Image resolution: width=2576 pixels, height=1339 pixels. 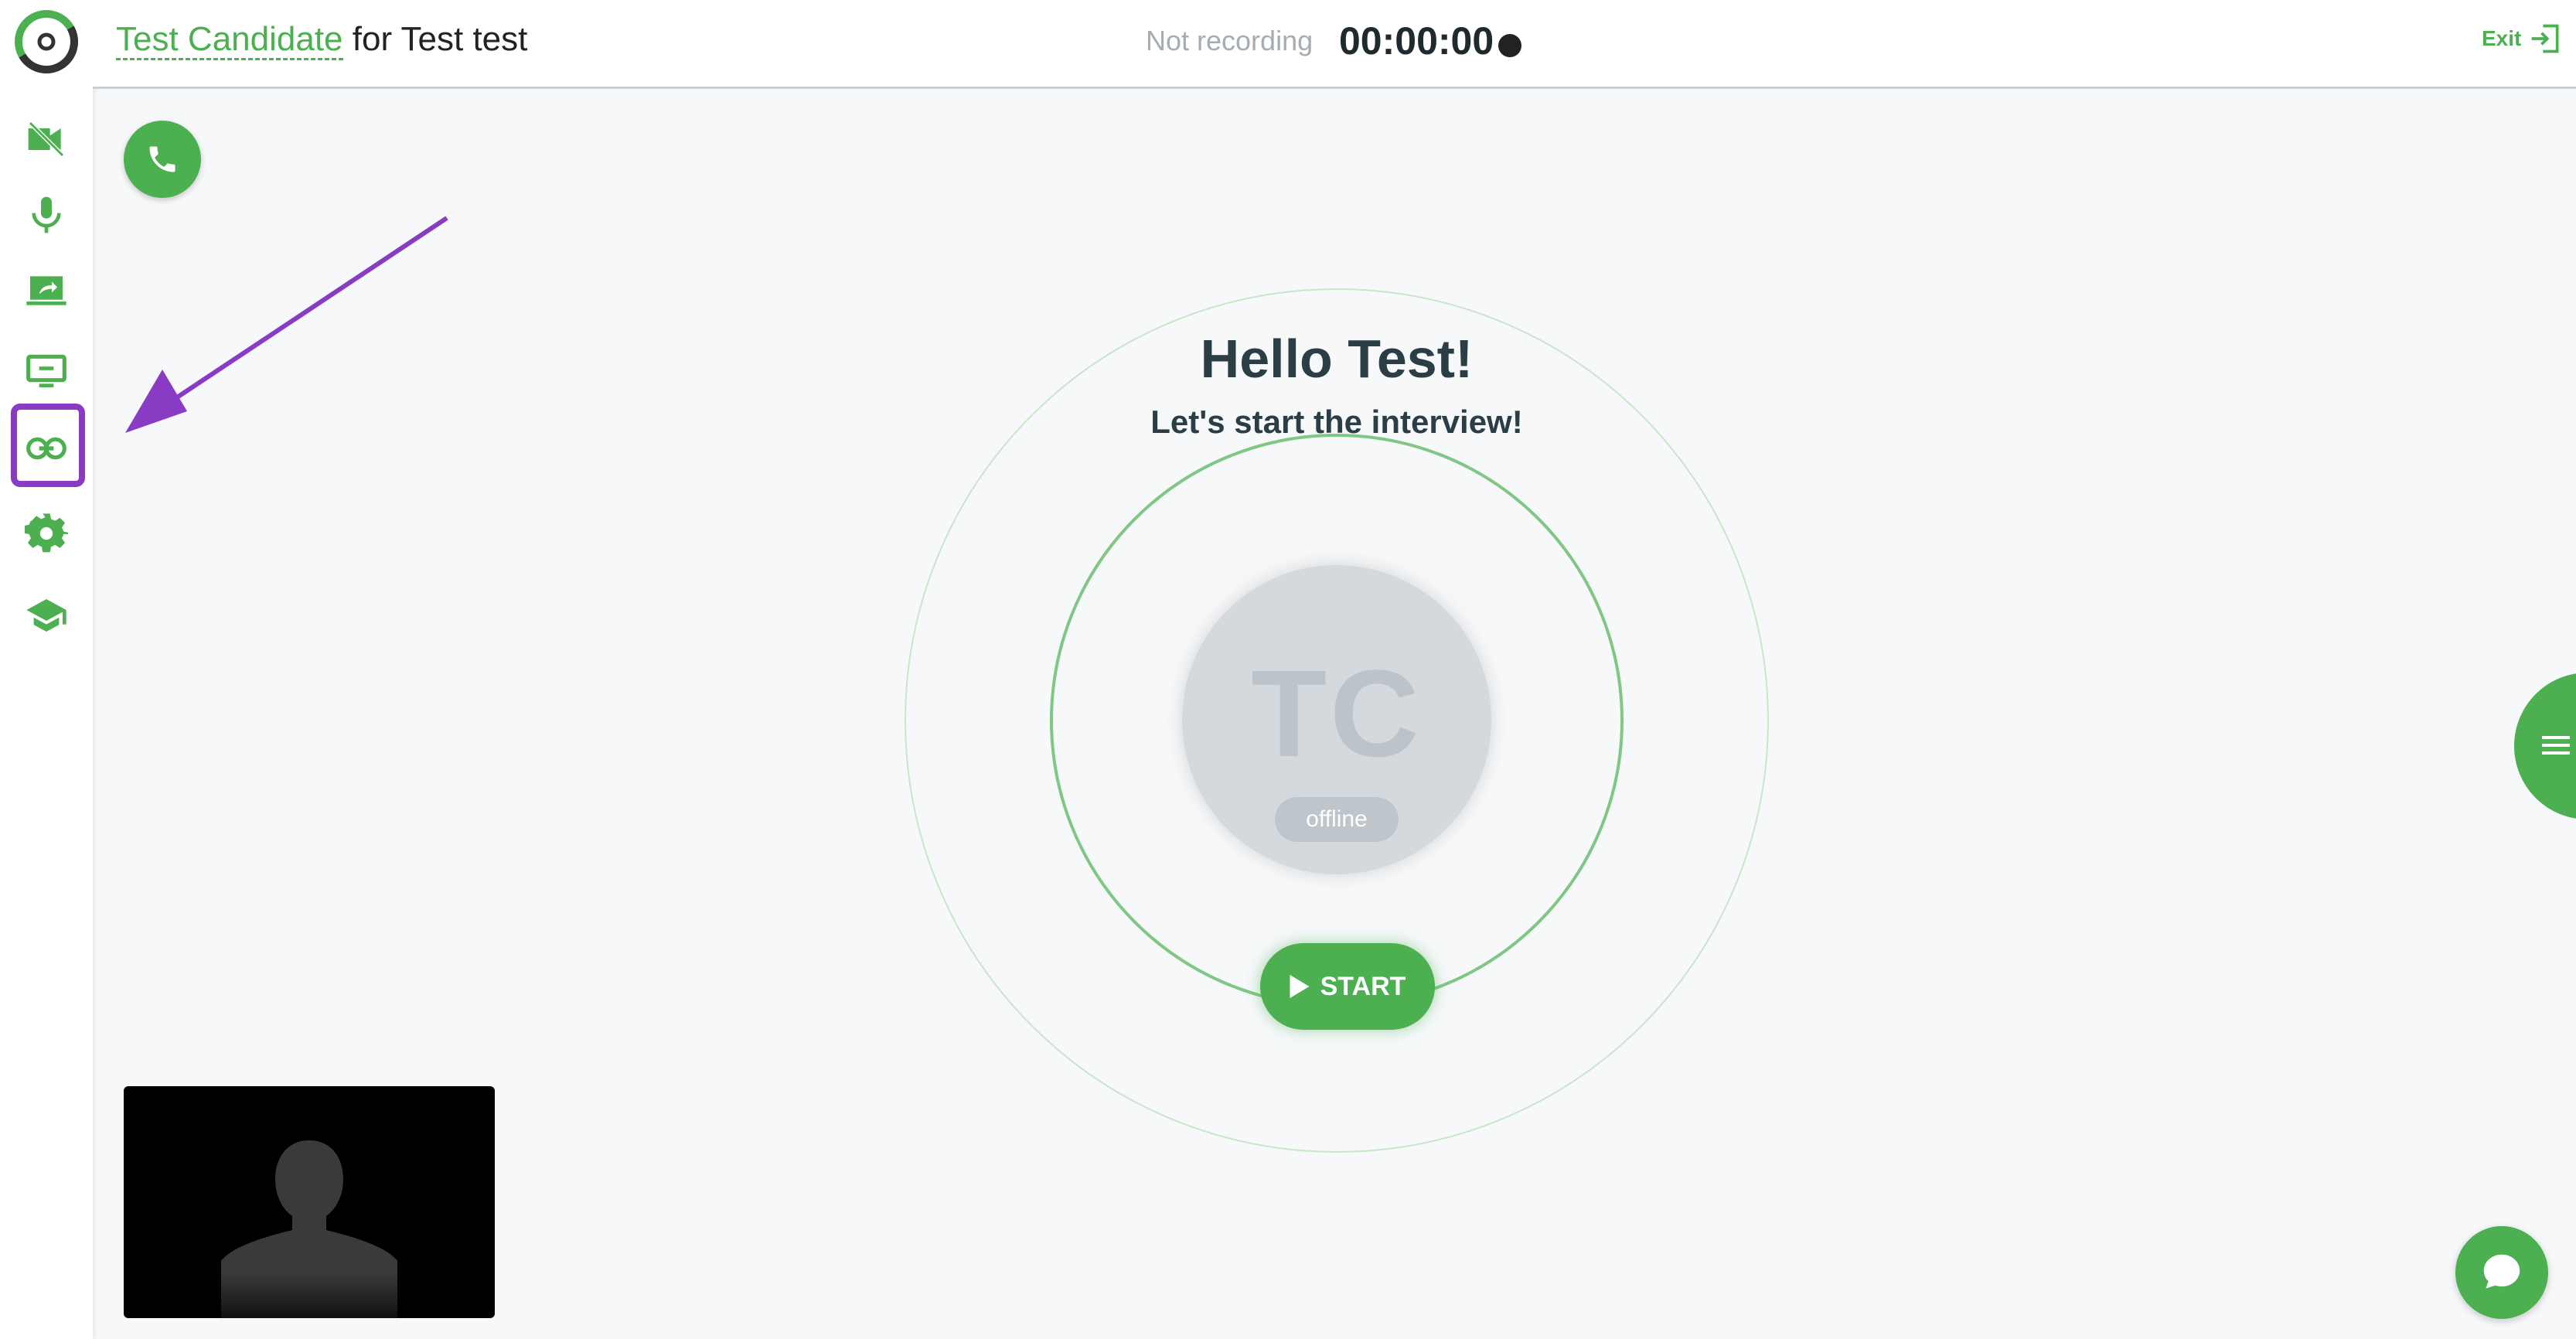 What do you see at coordinates (46, 533) in the screenshot?
I see `gear-icon` at bounding box center [46, 533].